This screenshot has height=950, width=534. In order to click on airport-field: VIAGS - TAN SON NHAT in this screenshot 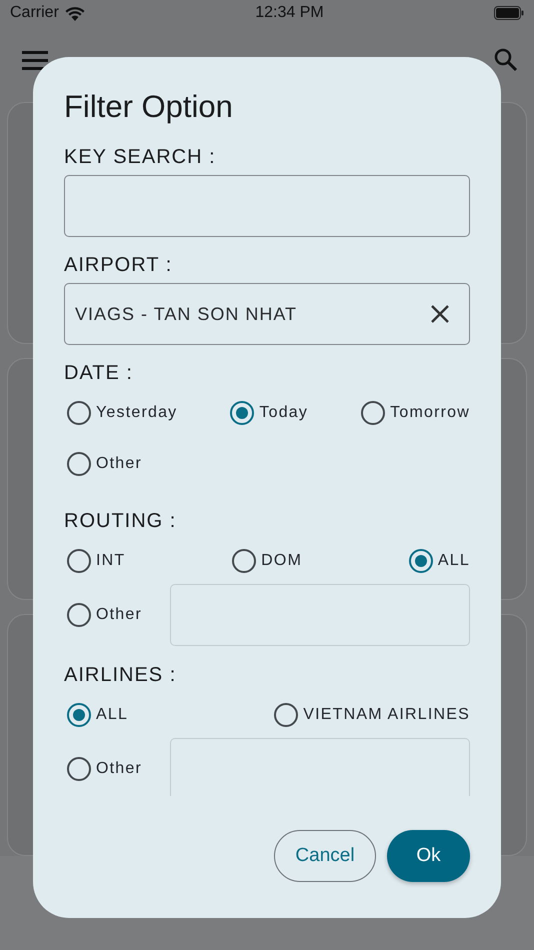, I will do `click(267, 314)`.